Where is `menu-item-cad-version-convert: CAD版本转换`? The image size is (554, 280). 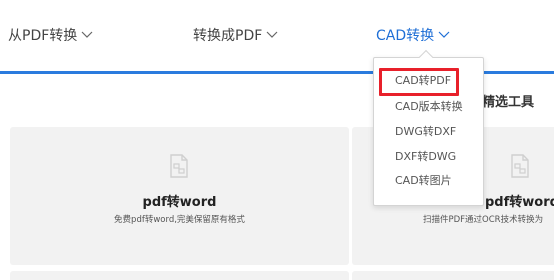
menu-item-cad-version-convert: CAD版本转换 is located at coordinates (429, 107).